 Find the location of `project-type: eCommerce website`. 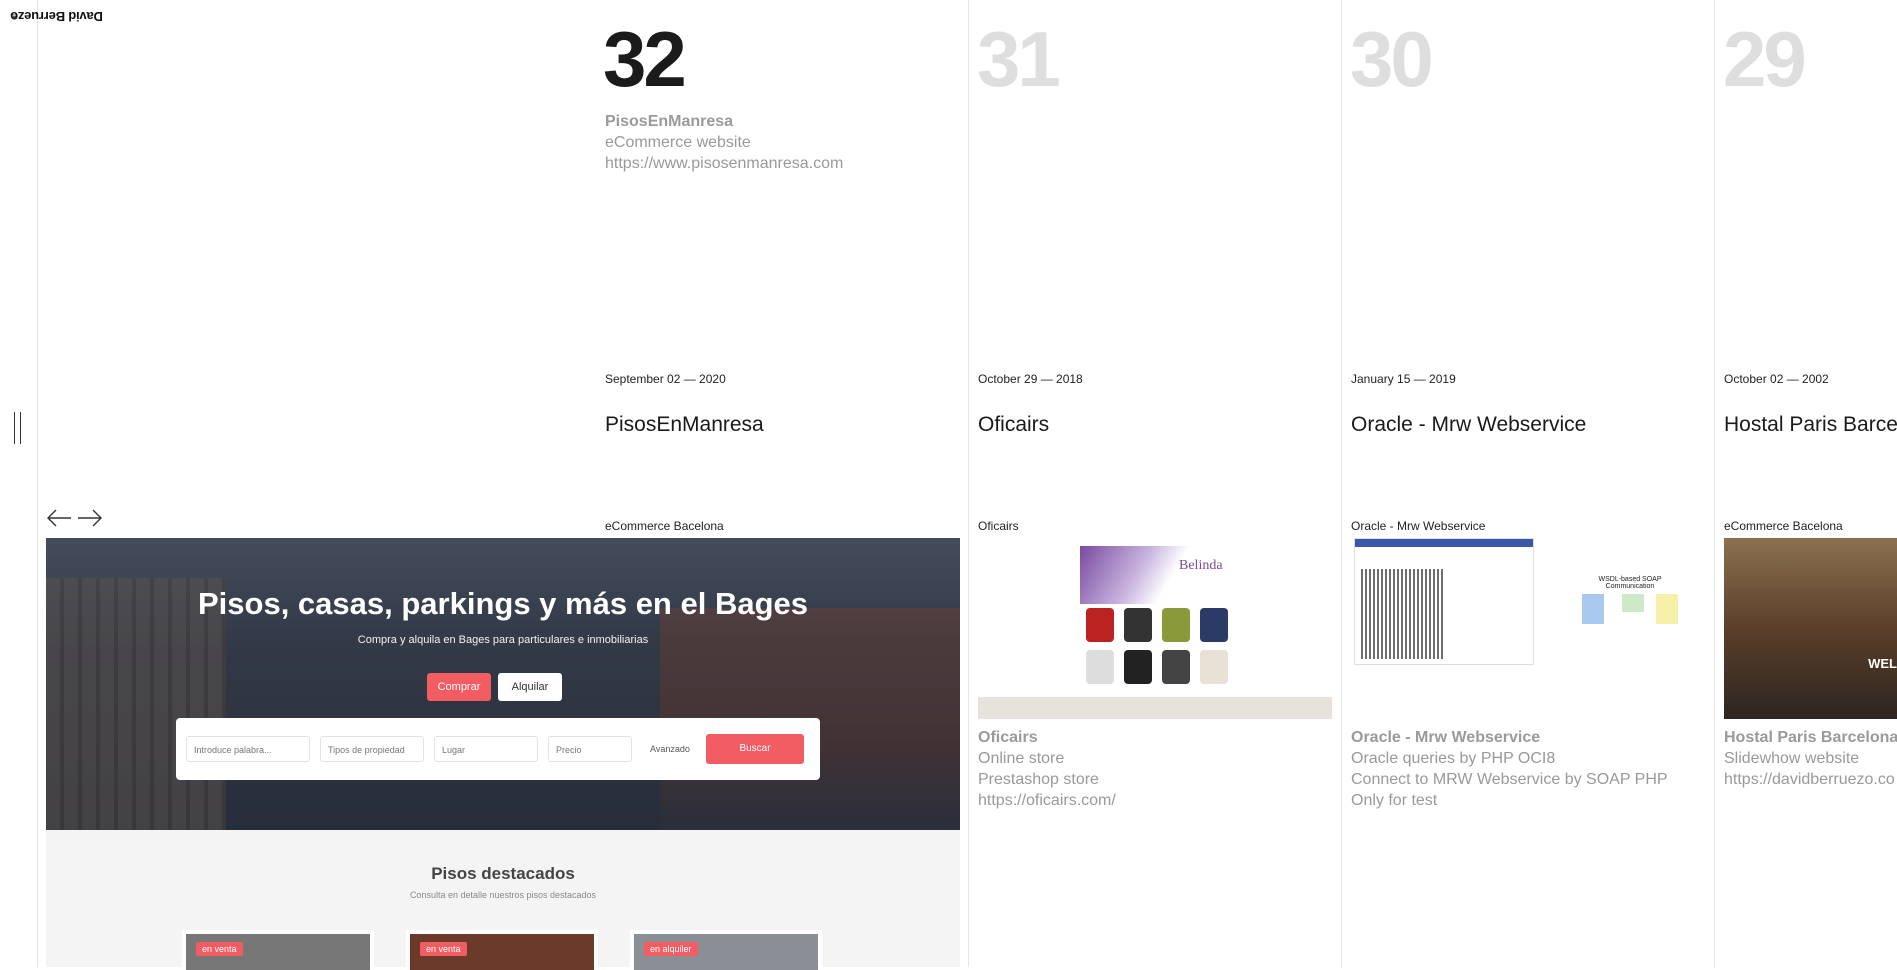

project-type: eCommerce website is located at coordinates (678, 142).